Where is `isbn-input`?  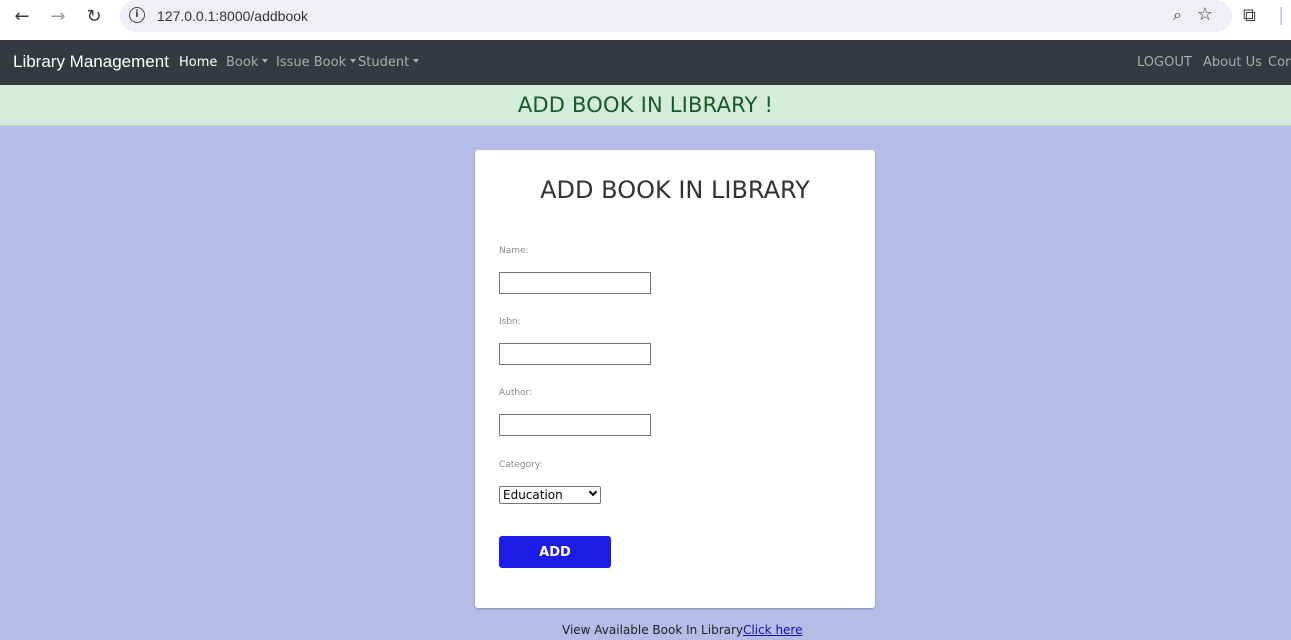
isbn-input is located at coordinates (575, 354).